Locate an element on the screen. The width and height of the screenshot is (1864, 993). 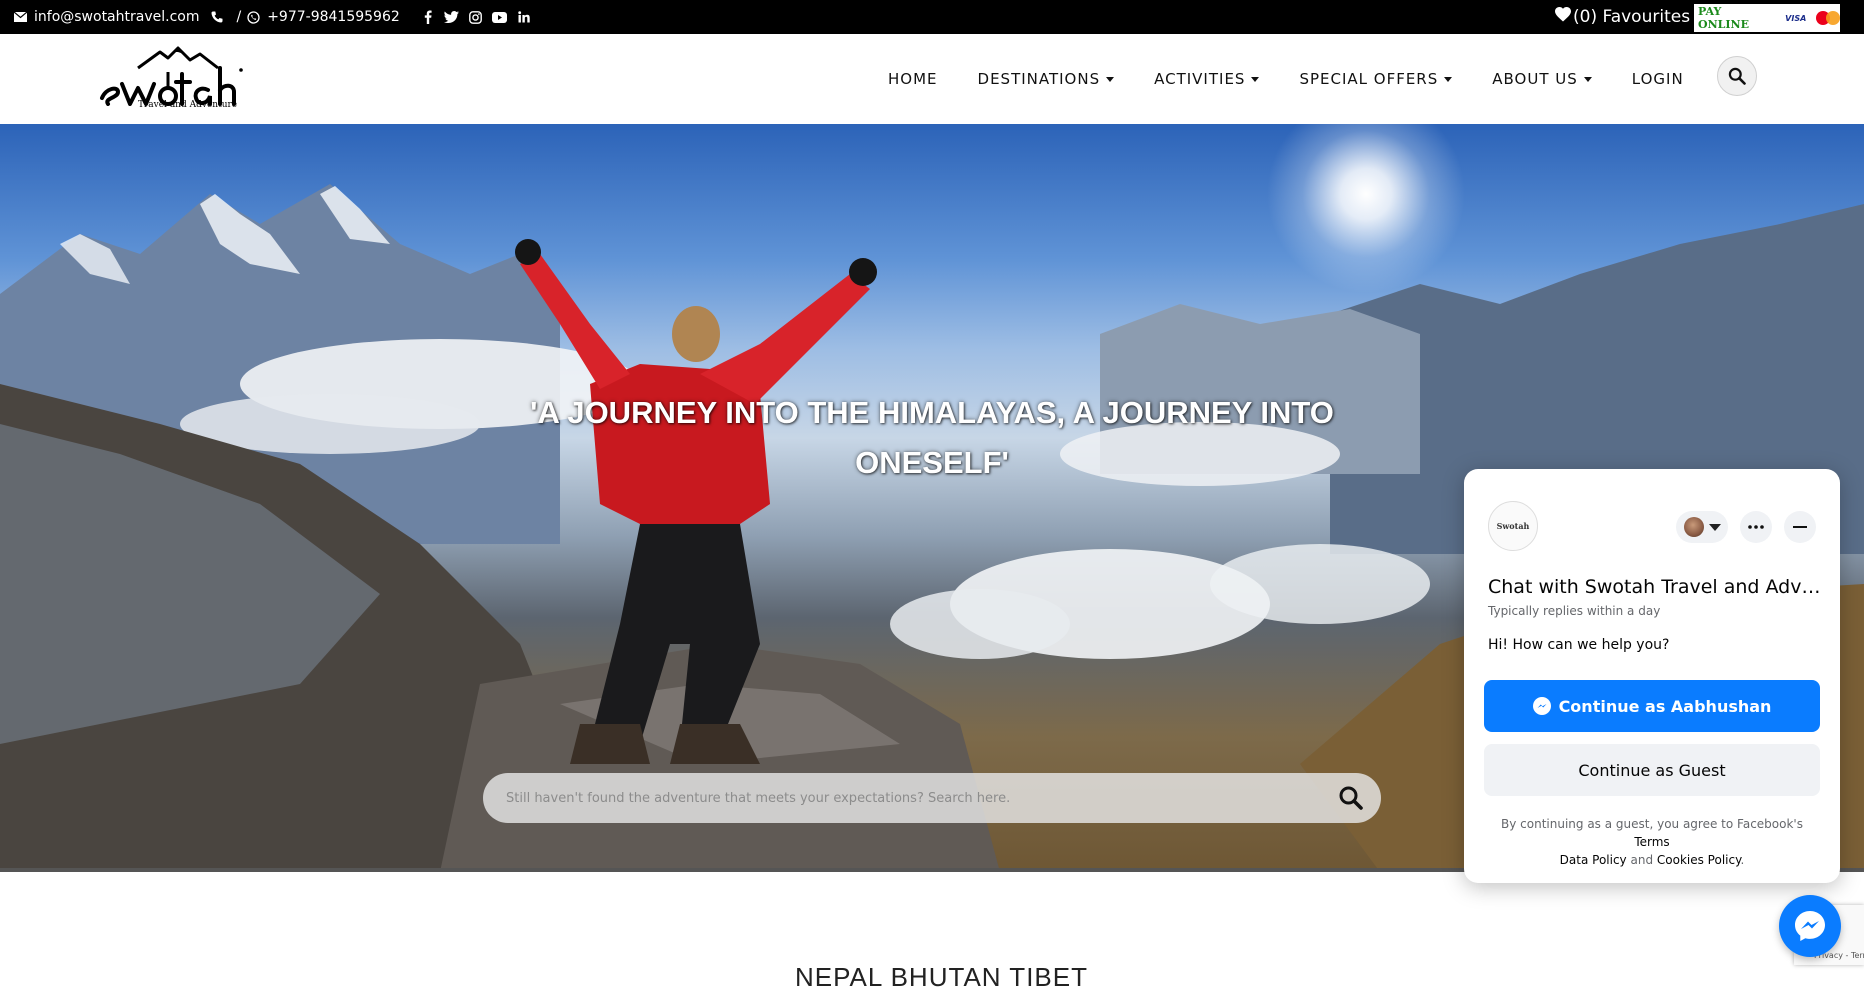
nav-item-label: LOGIN is located at coordinates (1657, 79).